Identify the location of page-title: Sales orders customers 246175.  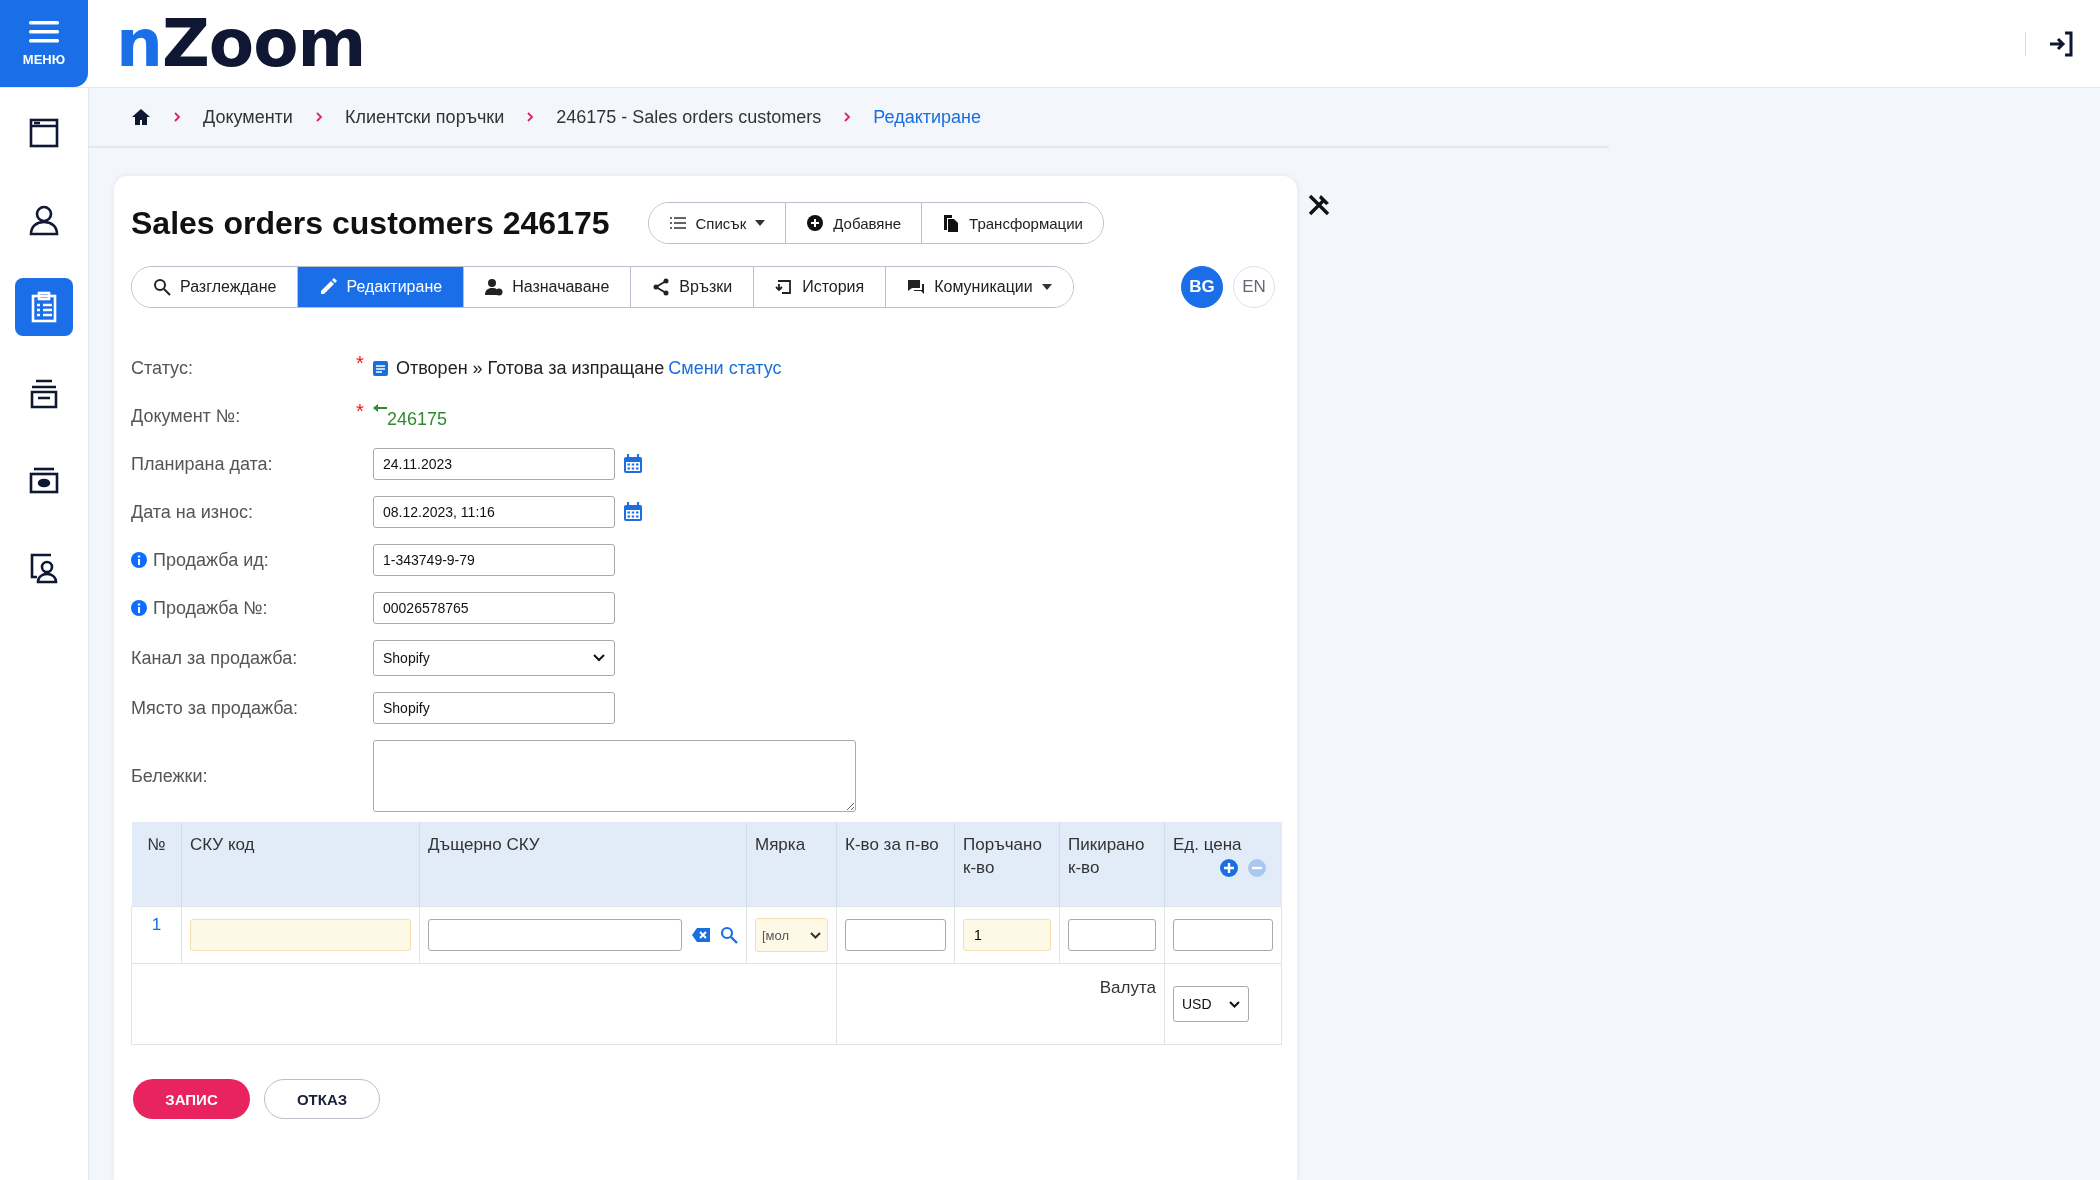
(370, 223).